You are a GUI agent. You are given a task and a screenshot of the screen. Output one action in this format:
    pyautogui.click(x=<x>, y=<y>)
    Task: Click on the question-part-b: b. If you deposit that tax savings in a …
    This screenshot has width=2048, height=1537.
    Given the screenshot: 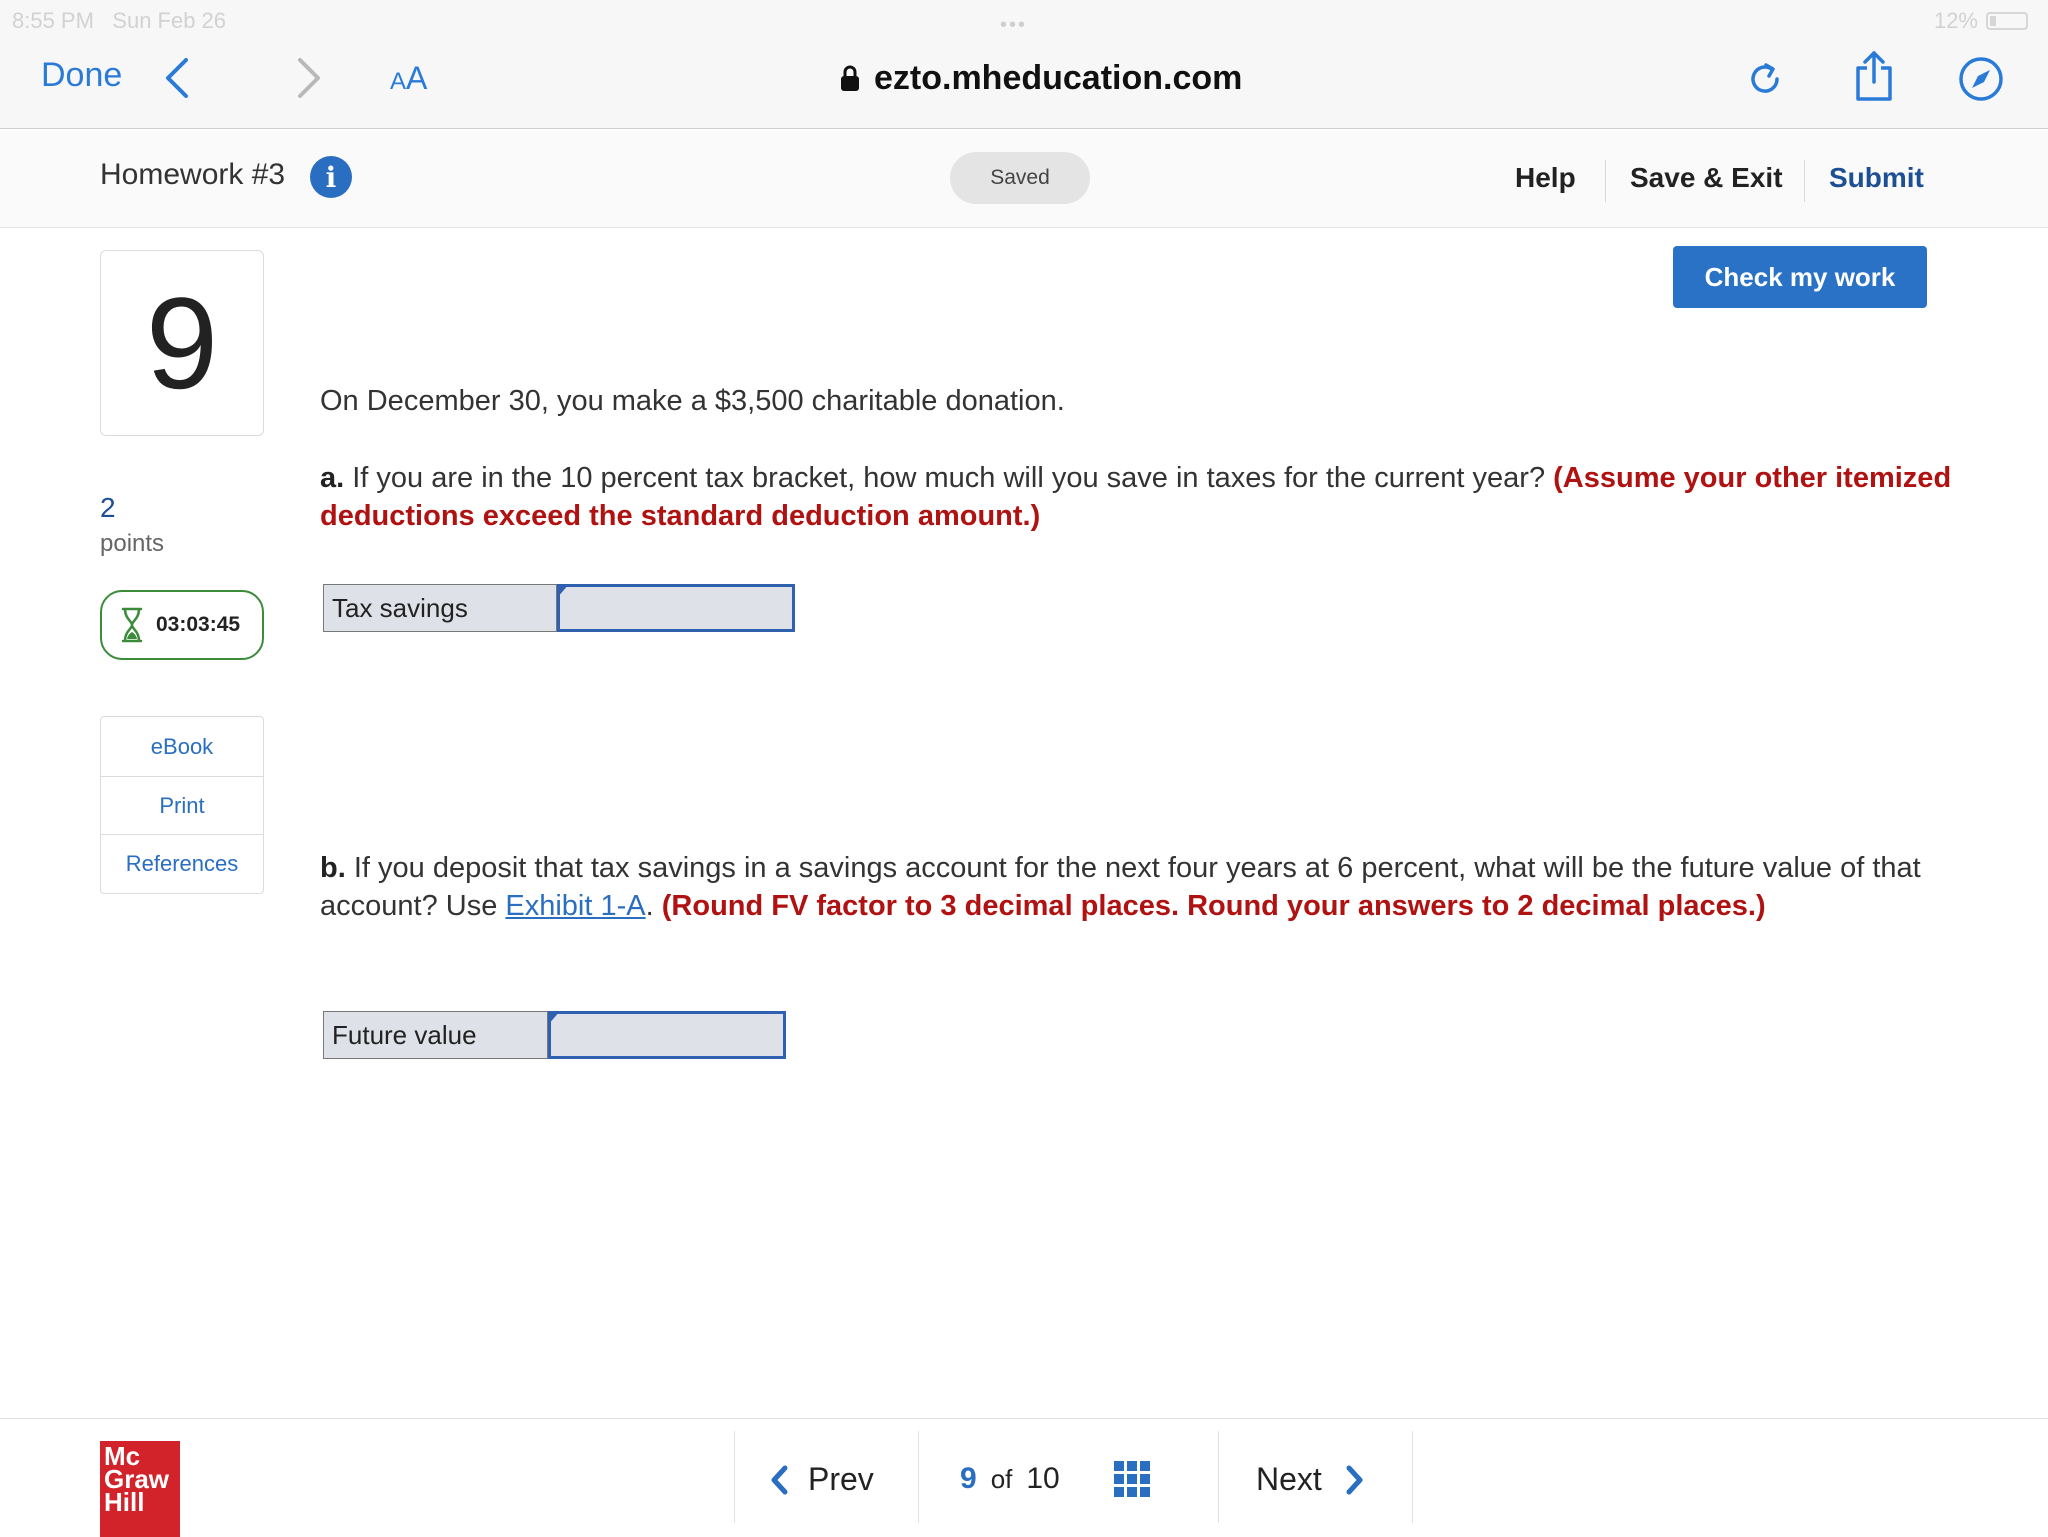 What is the action you would take?
    pyautogui.click(x=1140, y=887)
    